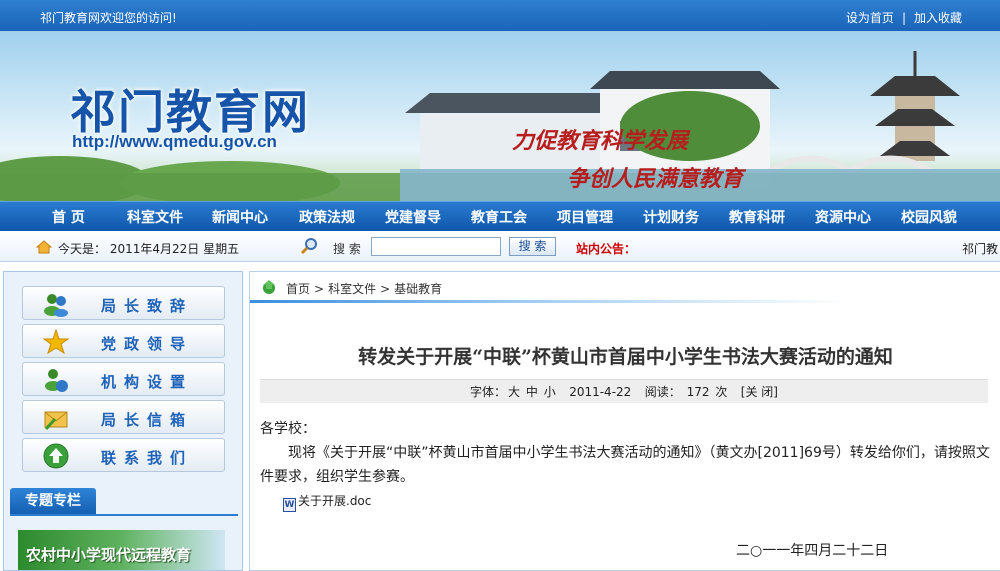 This screenshot has height=571, width=1000. I want to click on site-url: http://www.qmedu.gov.cn, so click(174, 141).